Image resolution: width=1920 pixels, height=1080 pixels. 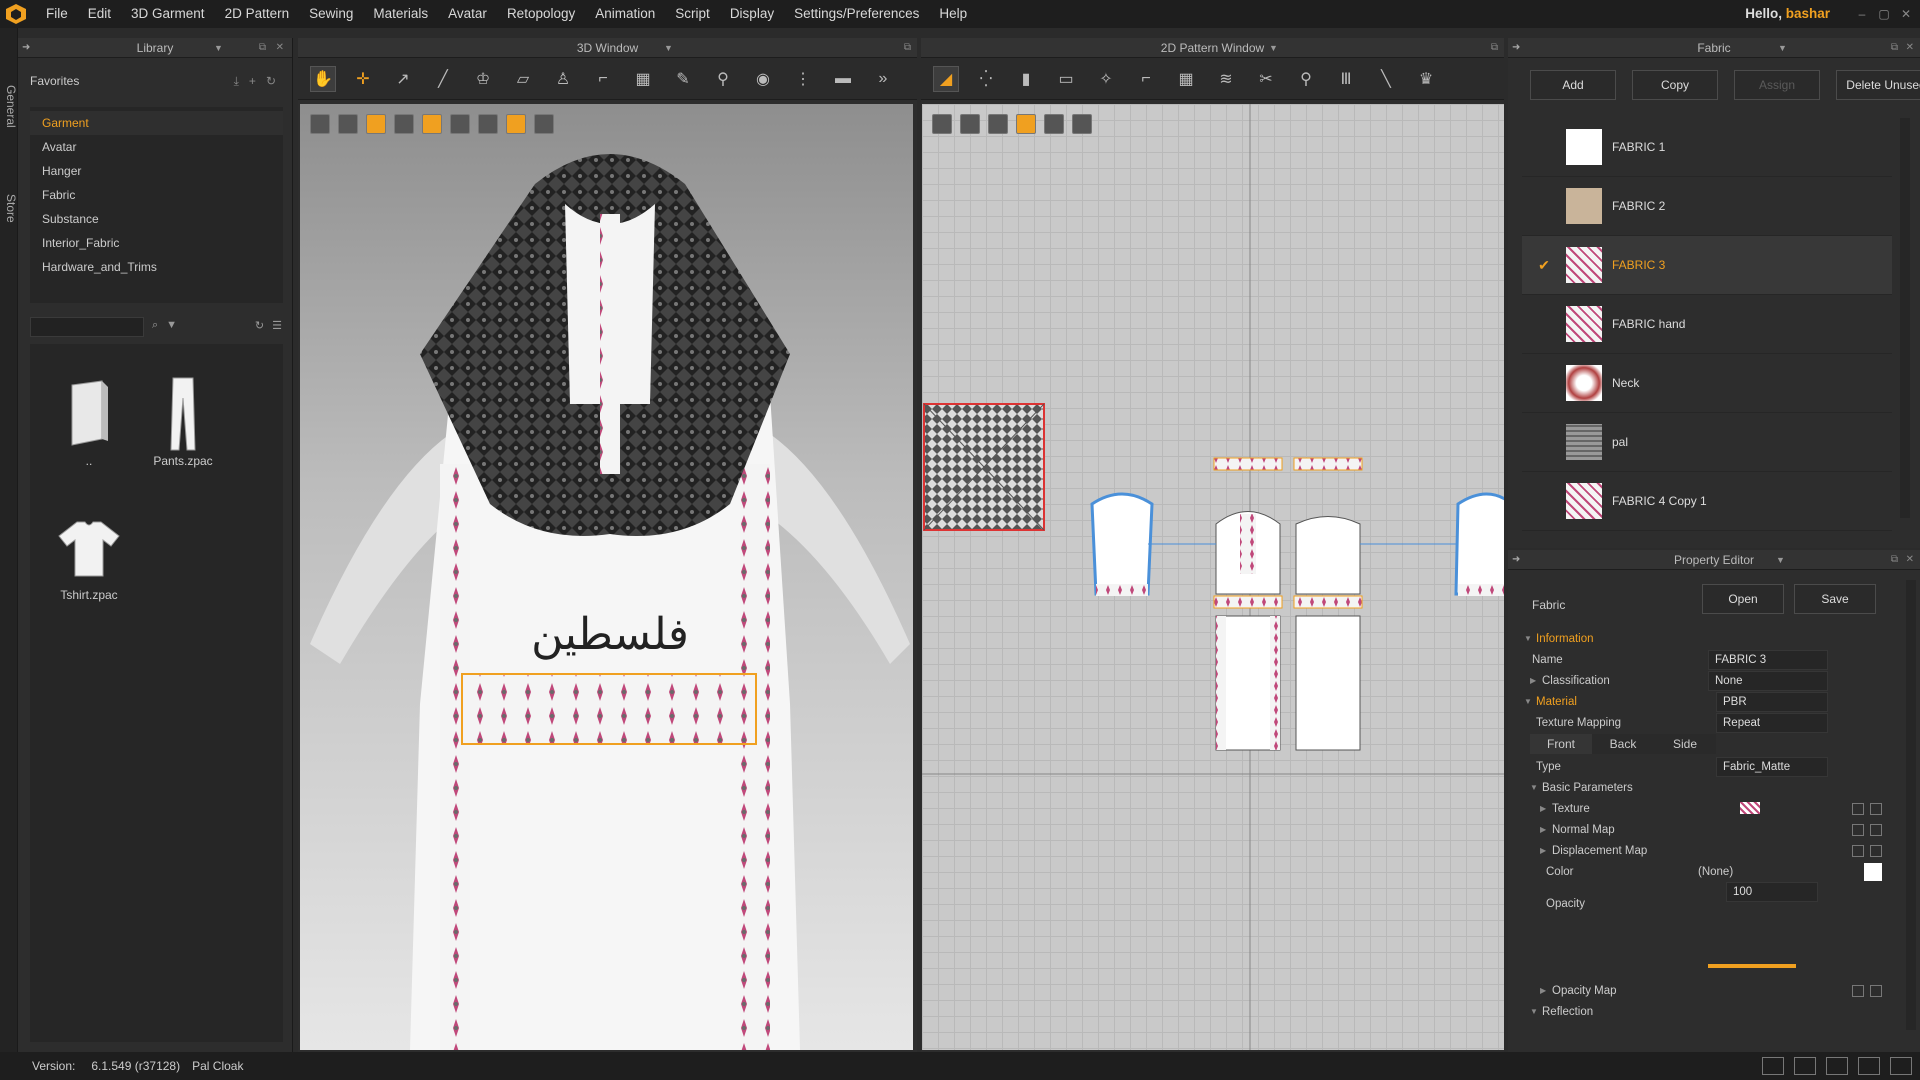 What do you see at coordinates (1707, 1011) in the screenshot?
I see `section-reflection: ▼ Reflection` at bounding box center [1707, 1011].